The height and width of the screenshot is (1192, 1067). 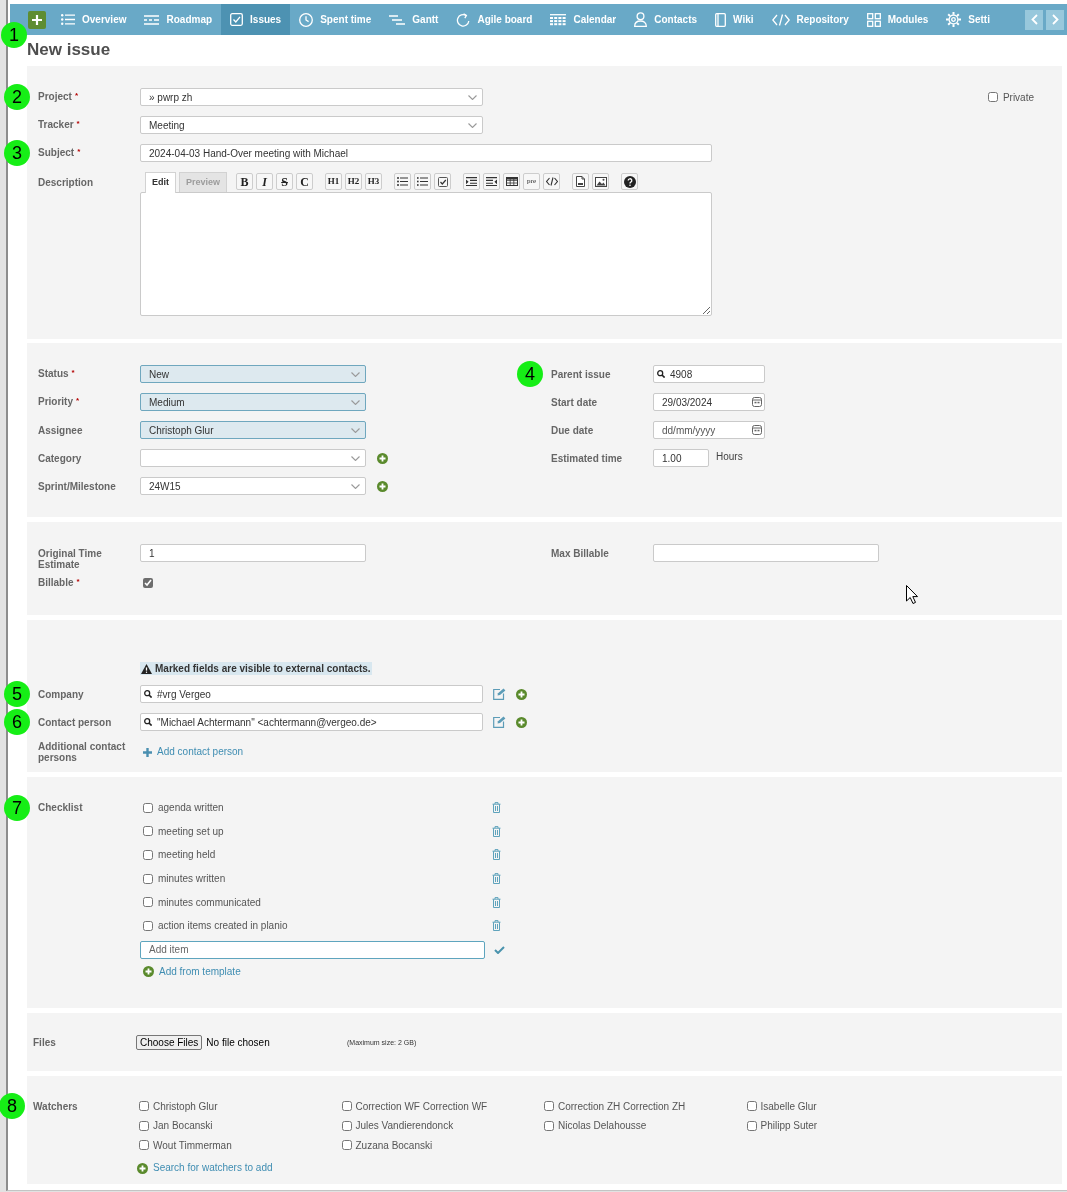 What do you see at coordinates (285, 181) in the screenshot?
I see `toolbar-button: S` at bounding box center [285, 181].